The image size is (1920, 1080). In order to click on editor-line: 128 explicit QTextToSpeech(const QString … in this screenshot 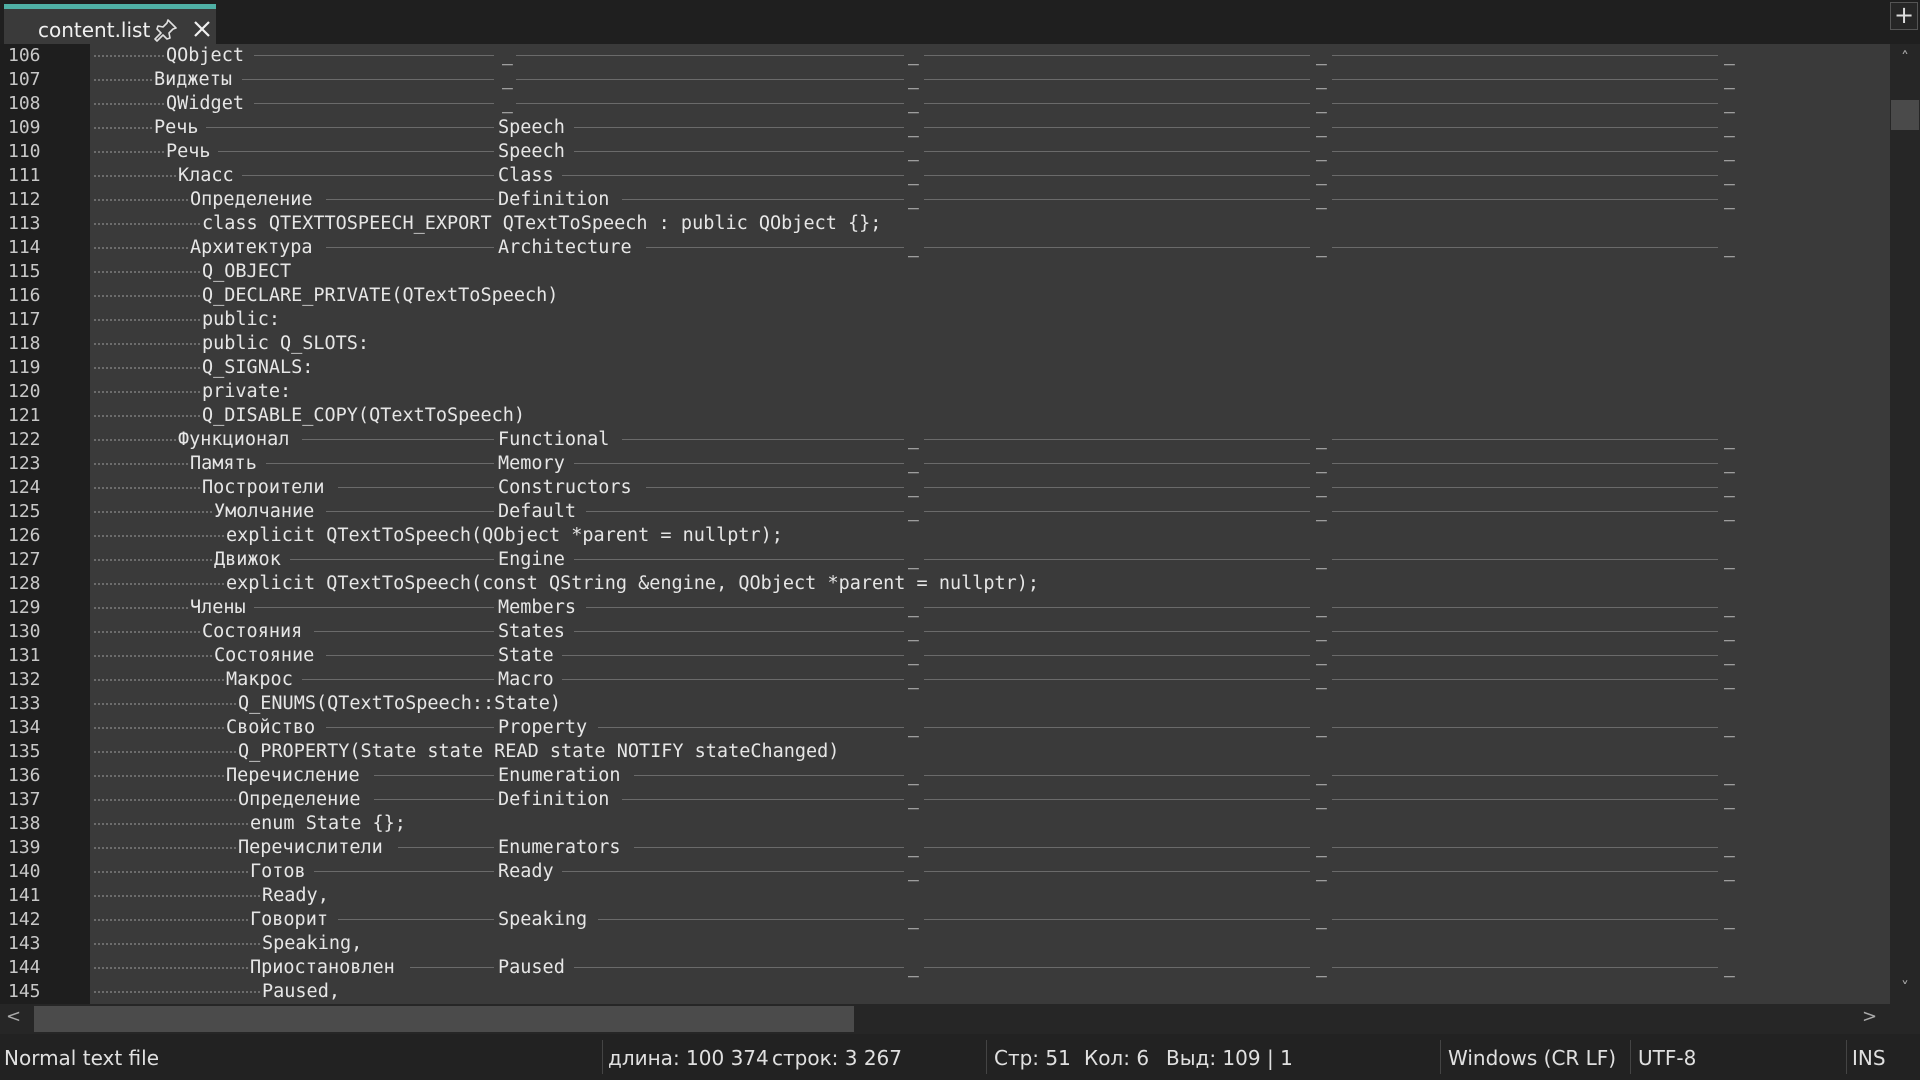, I will do `click(945, 584)`.